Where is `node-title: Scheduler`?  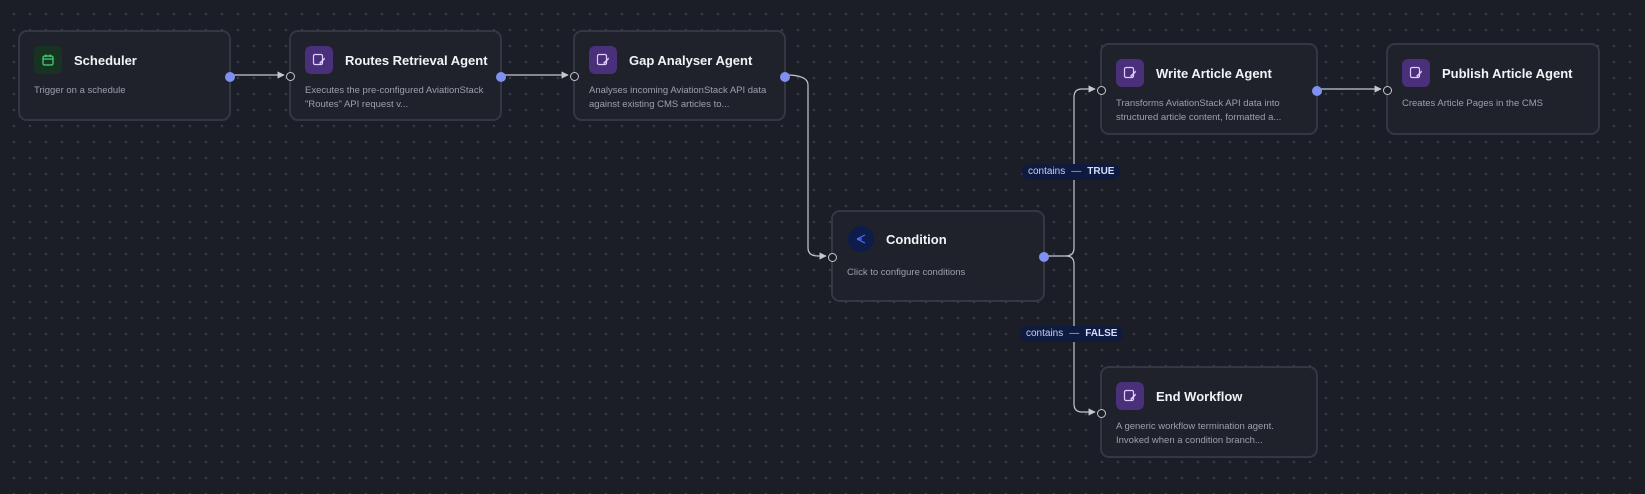 node-title: Scheduler is located at coordinates (105, 60).